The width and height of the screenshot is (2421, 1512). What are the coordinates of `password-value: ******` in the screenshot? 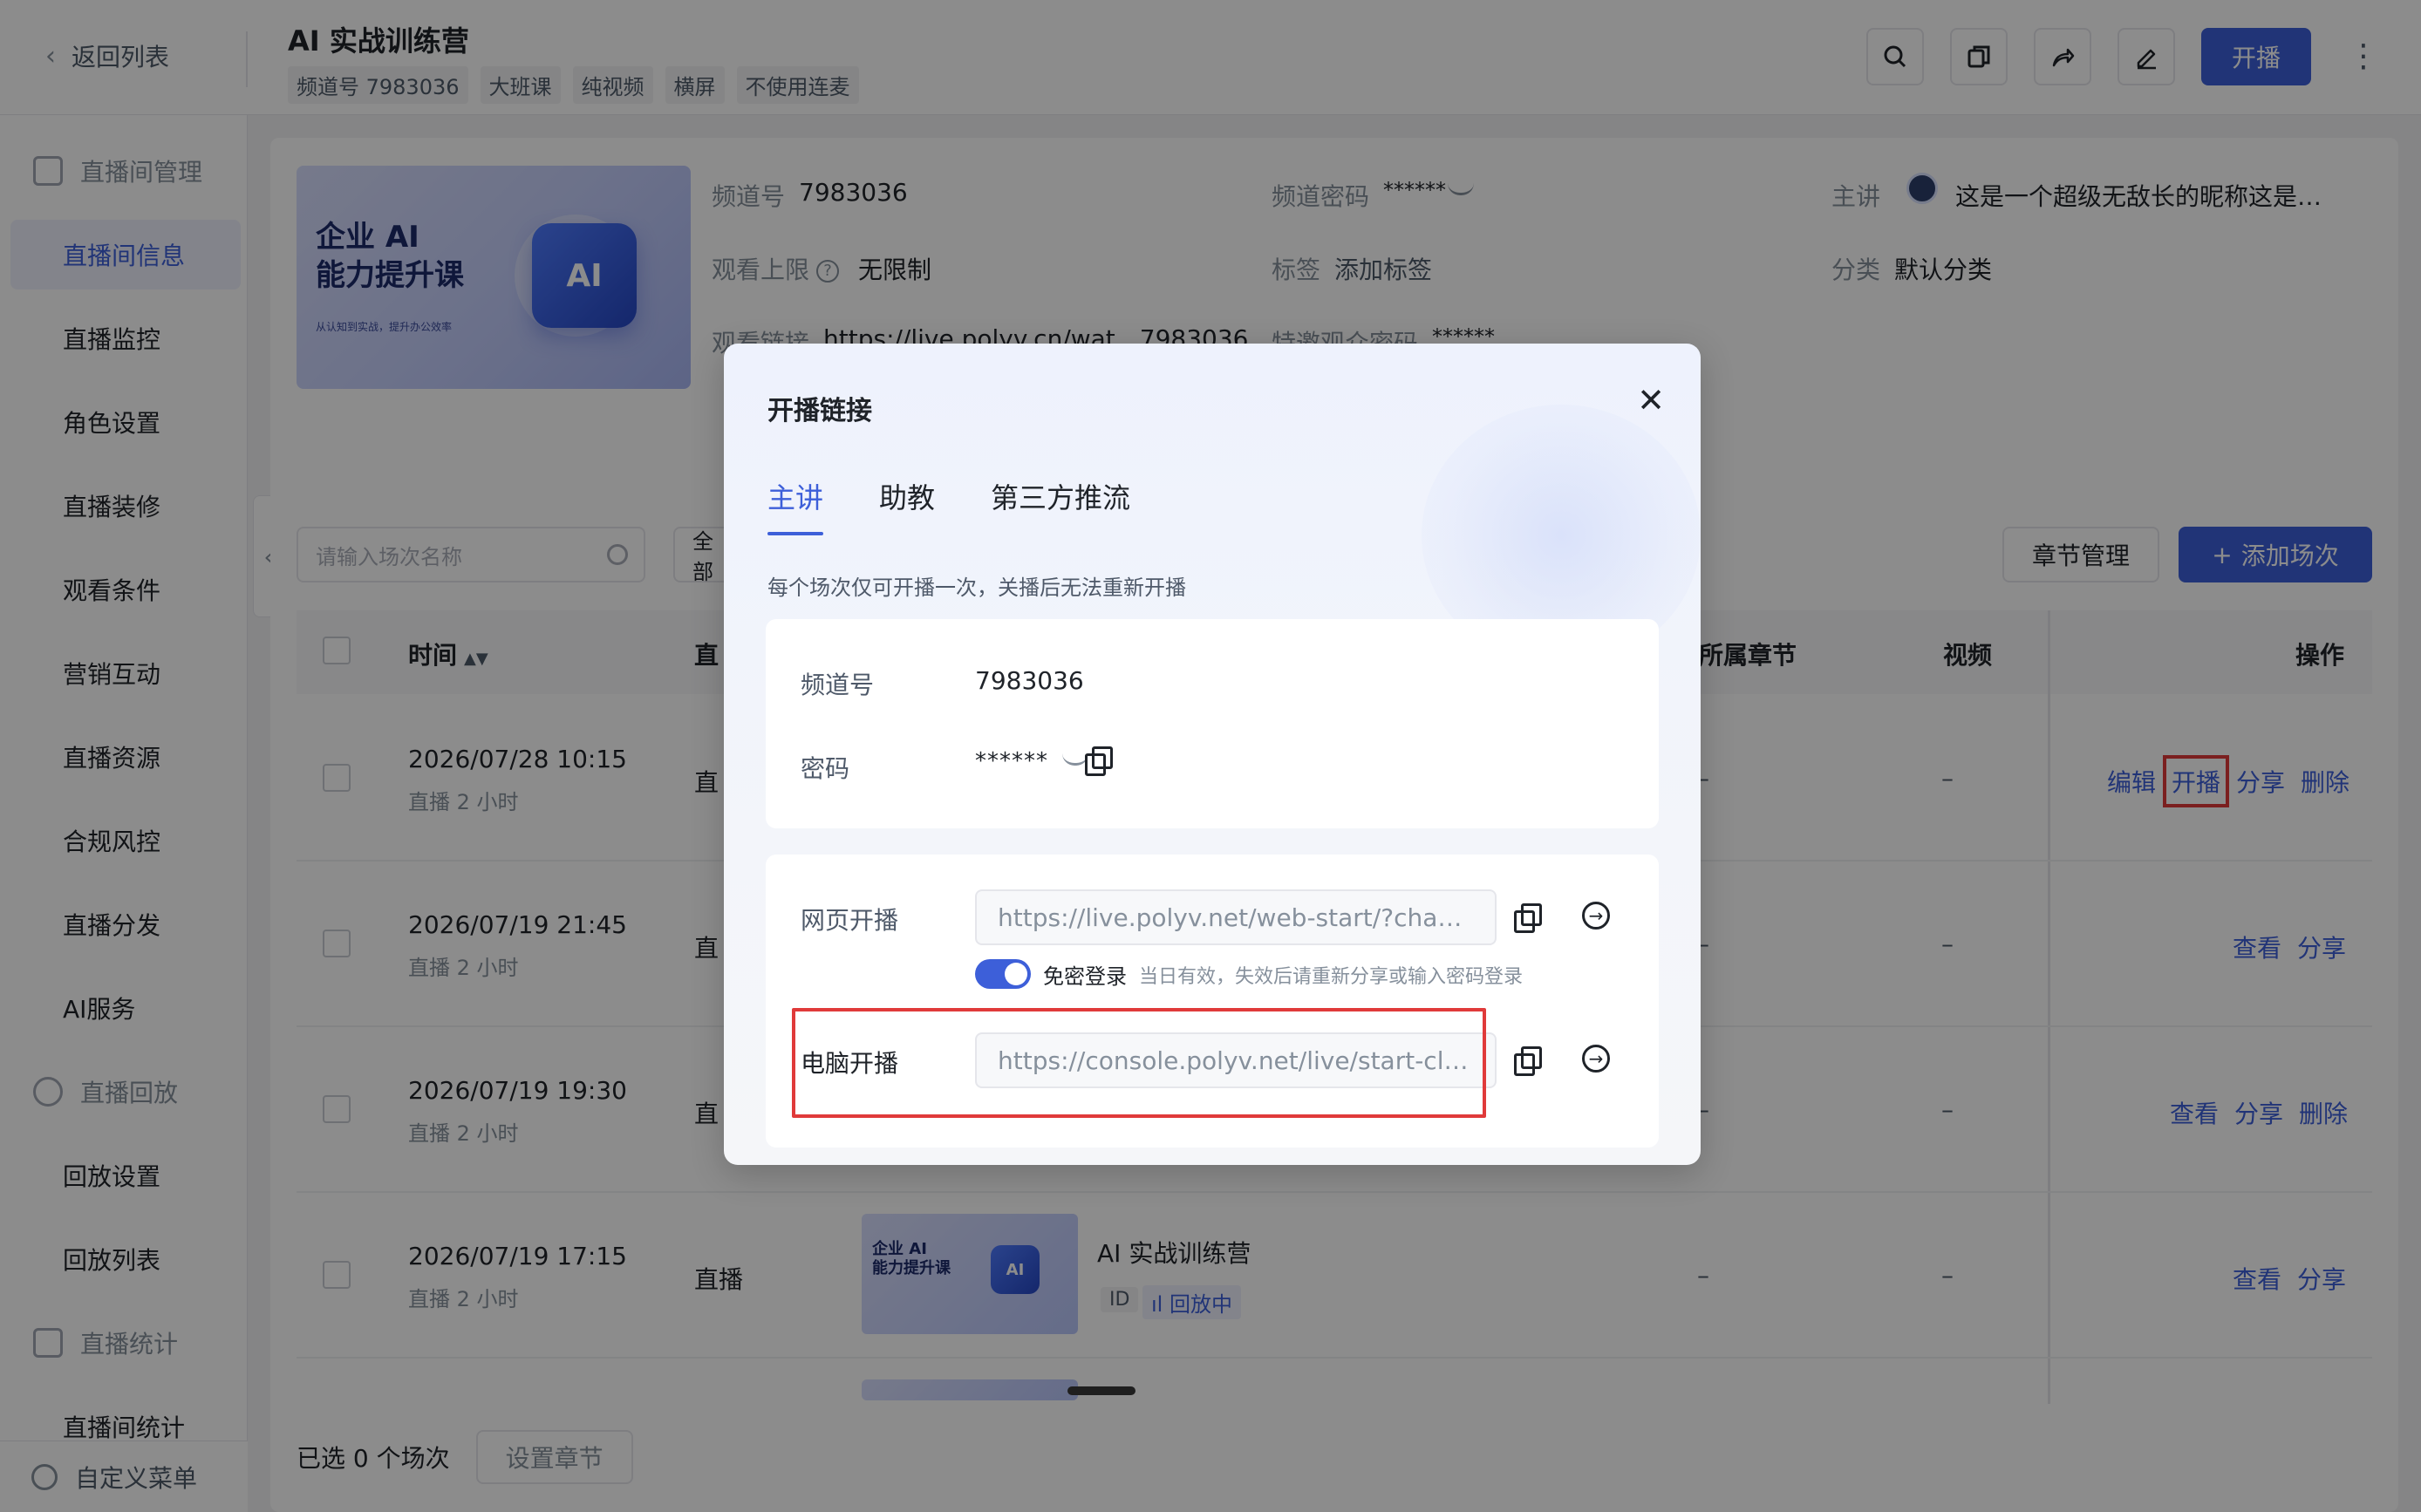 It's located at (1011, 761).